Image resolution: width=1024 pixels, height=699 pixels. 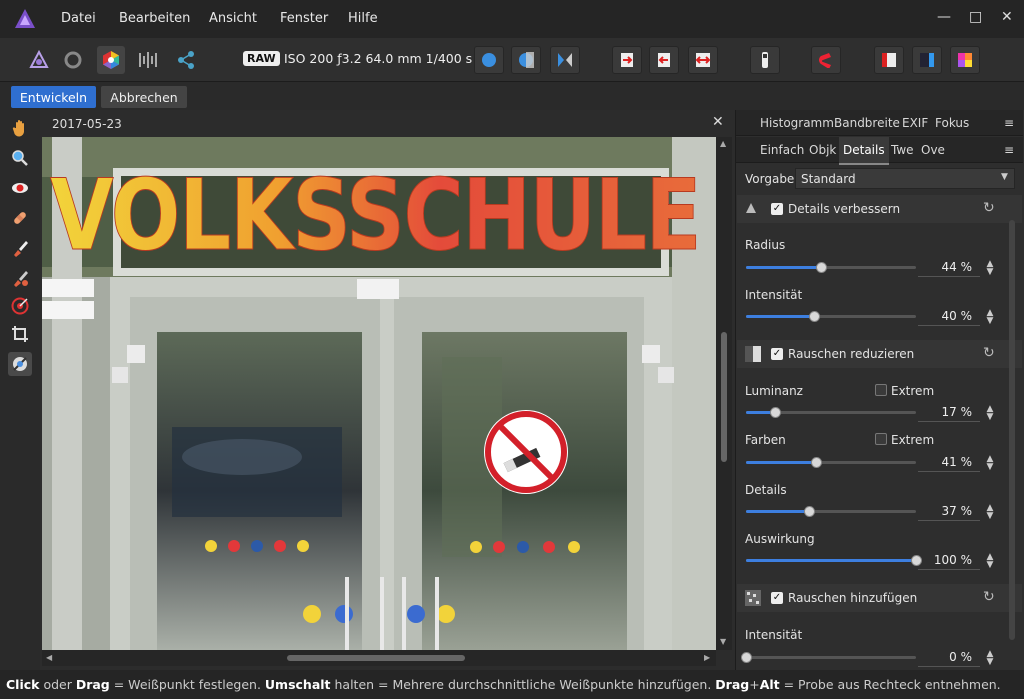 I want to click on radius-stepper-icon: ▲ ▼, so click(x=990, y=268).